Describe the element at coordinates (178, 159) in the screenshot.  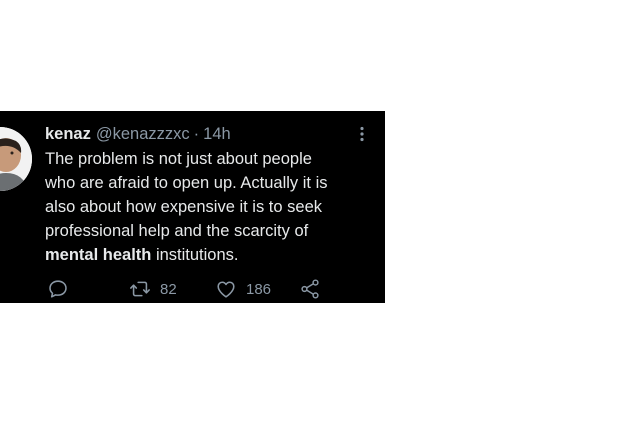
I see `tweet-text-line: The problem is not just about people` at that location.